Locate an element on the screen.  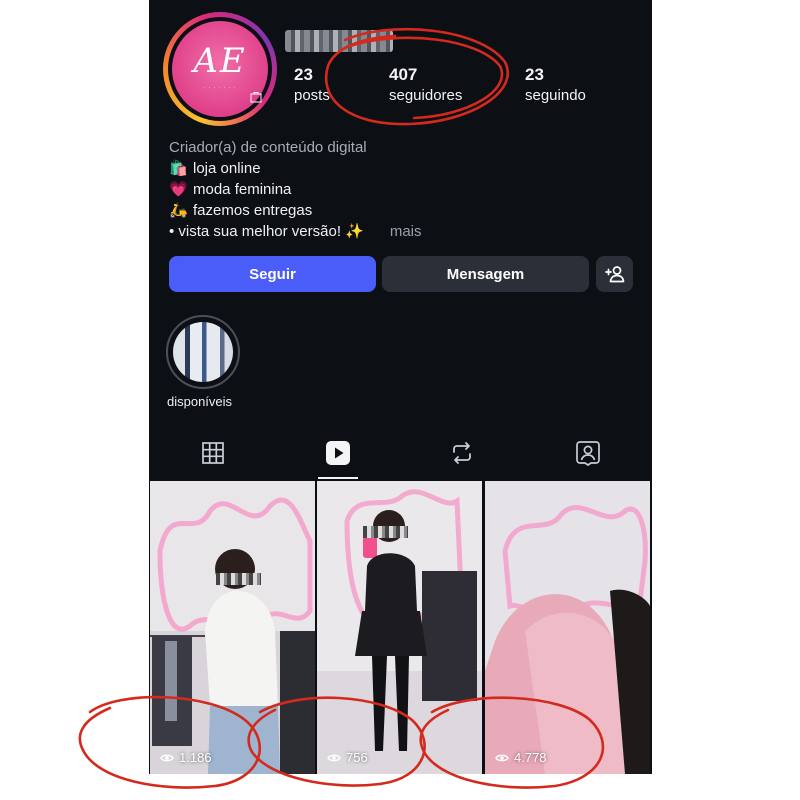
bio-line: 🛍️ loja online is located at coordinates (295, 168).